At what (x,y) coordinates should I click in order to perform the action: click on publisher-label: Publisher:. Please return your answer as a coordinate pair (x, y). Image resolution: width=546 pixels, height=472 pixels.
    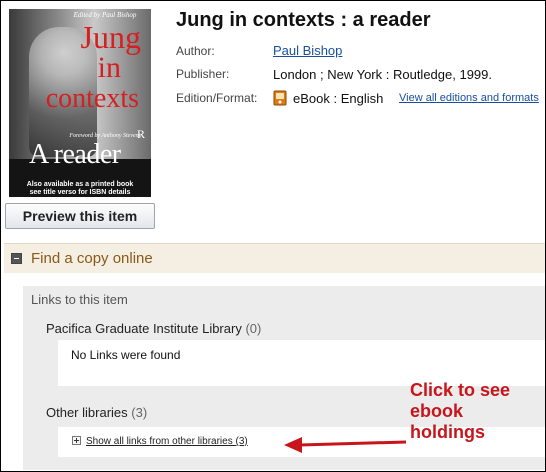
    Looking at the image, I should click on (203, 74).